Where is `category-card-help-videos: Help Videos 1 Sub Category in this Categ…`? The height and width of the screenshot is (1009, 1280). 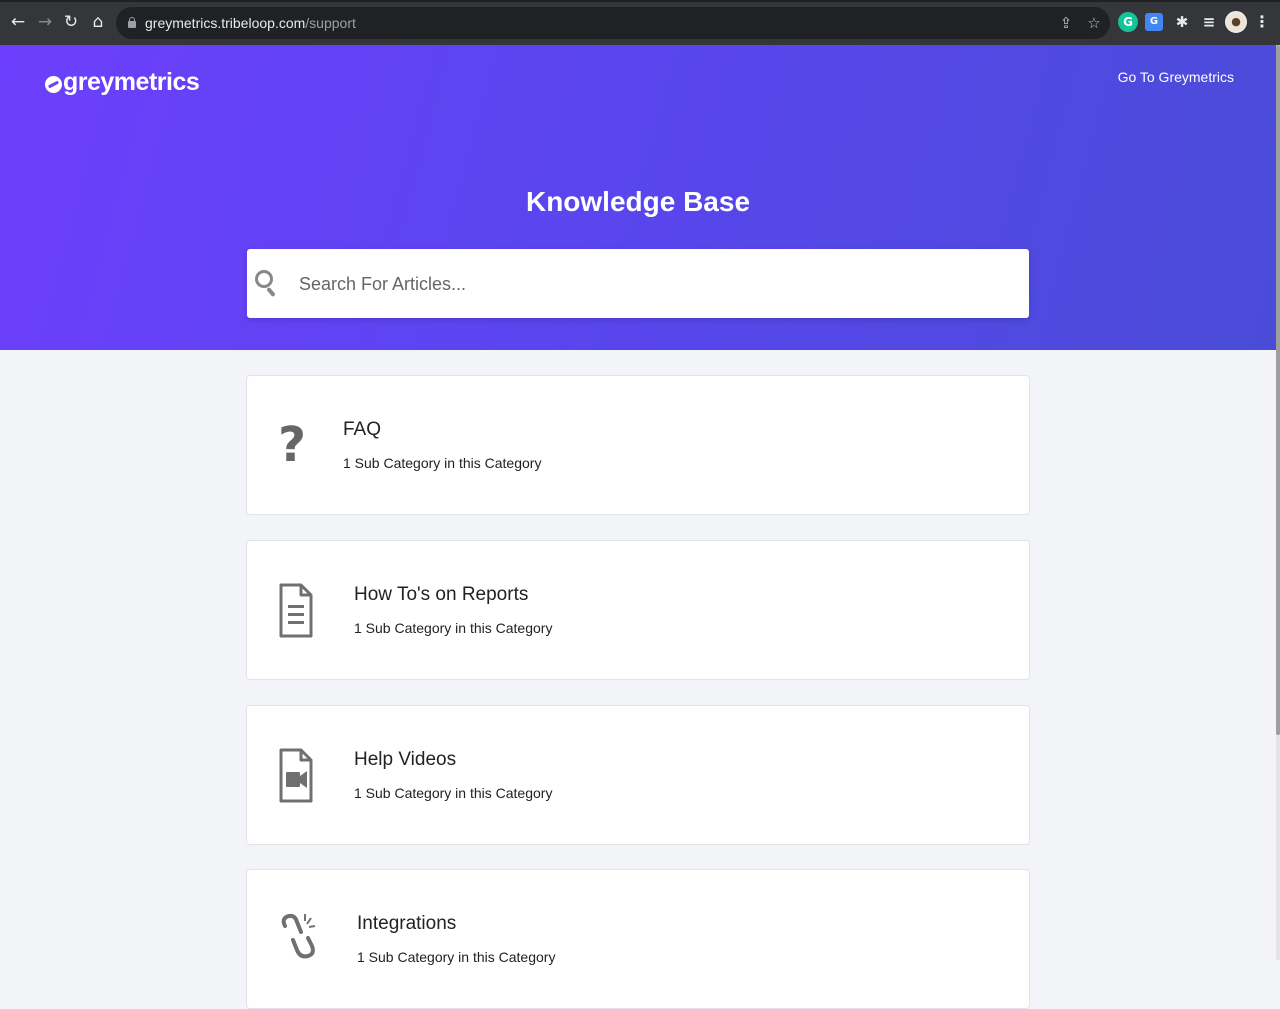
category-card-help-videos: Help Videos 1 Sub Category in this Categ… is located at coordinates (638, 775).